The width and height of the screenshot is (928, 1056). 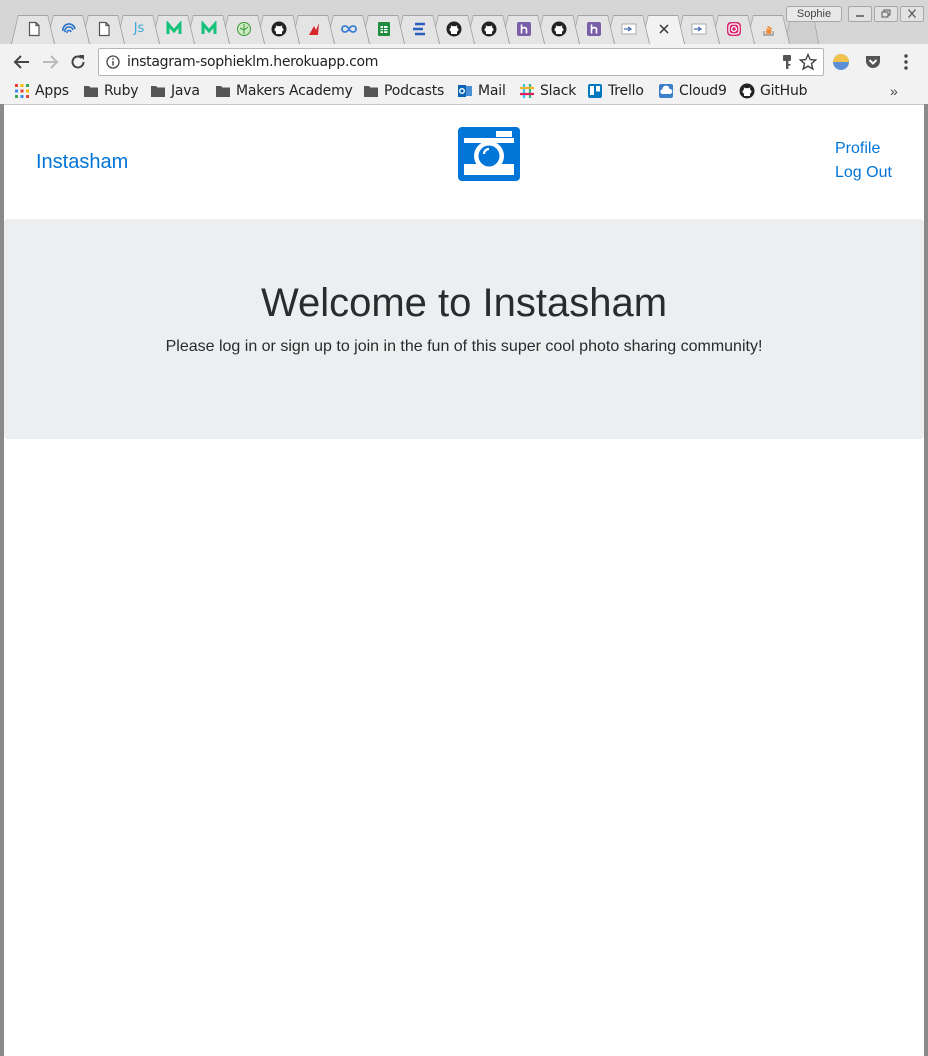 I want to click on reload-button, so click(x=78, y=62).